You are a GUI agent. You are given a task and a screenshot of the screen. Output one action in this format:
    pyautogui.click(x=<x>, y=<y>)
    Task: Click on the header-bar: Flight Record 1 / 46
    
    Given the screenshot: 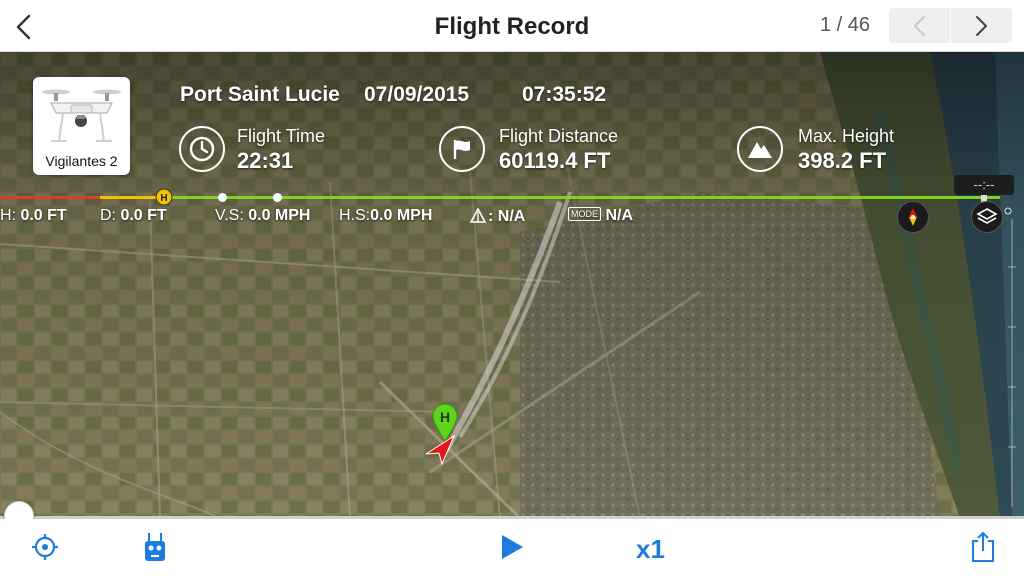 What is the action you would take?
    pyautogui.click(x=512, y=26)
    